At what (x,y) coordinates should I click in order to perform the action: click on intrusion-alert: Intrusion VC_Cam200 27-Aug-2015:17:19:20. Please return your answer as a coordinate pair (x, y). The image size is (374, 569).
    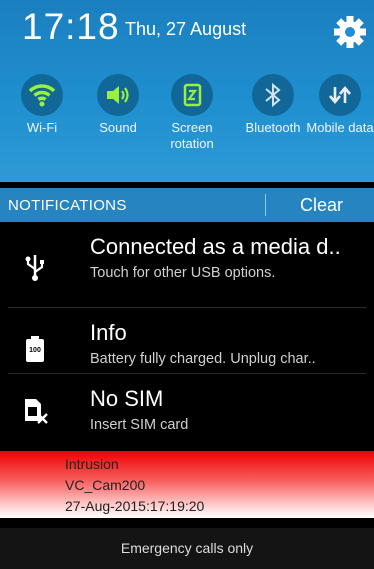
    Looking at the image, I should click on (187, 484).